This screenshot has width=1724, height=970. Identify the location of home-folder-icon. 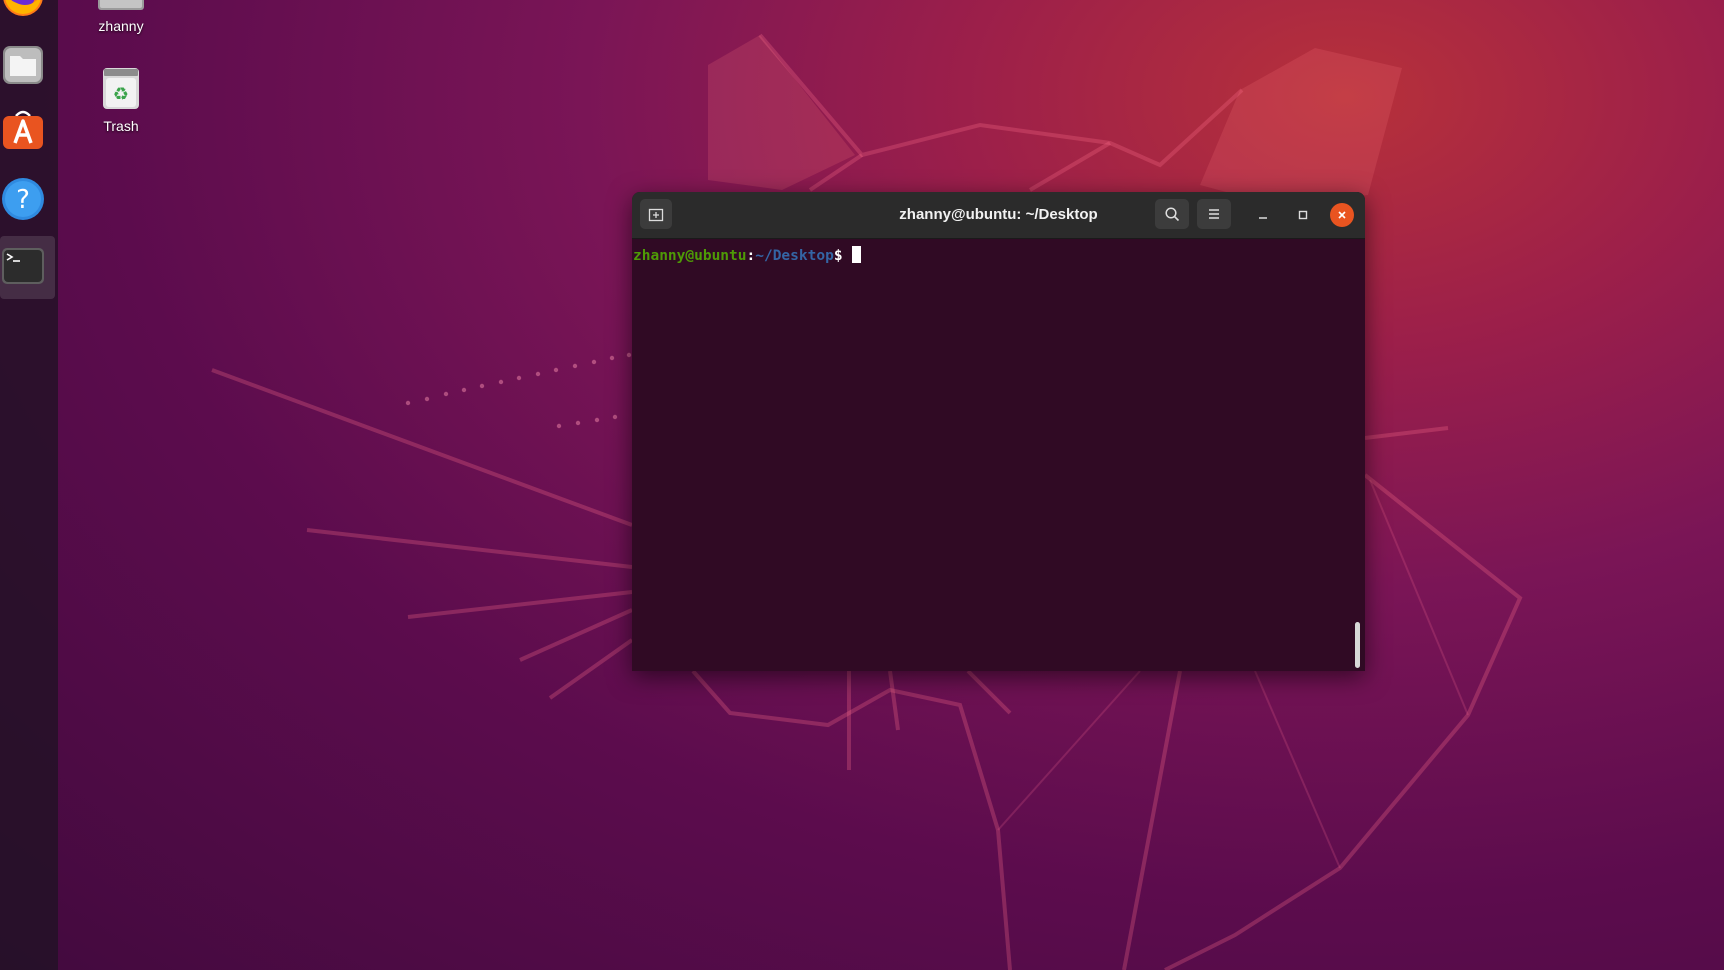
(121, 5).